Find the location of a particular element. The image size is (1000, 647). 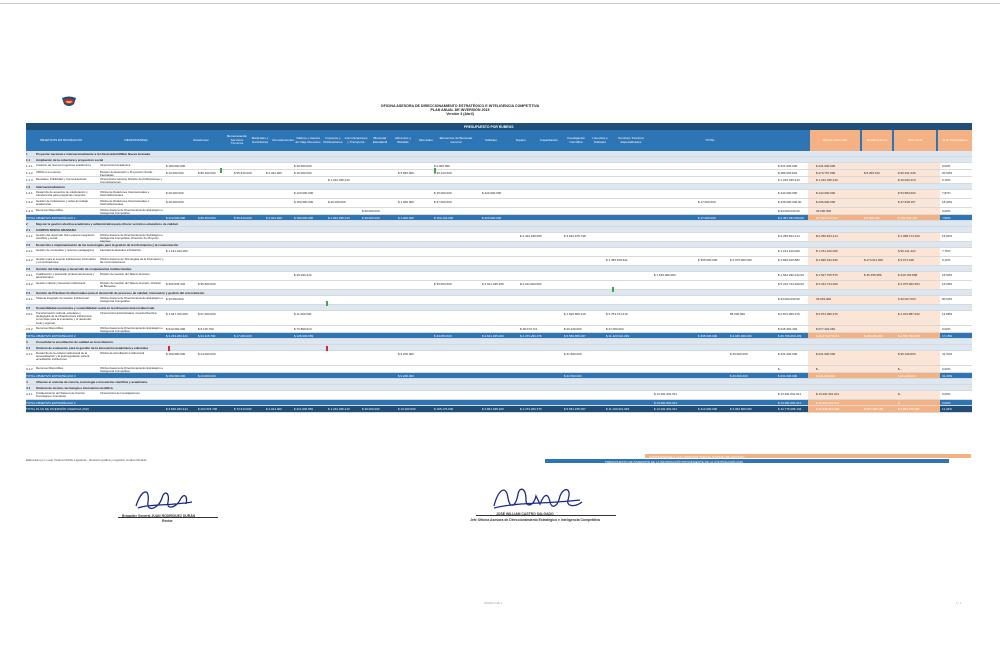

cell-c23: 18,00% is located at coordinates (947, 201).